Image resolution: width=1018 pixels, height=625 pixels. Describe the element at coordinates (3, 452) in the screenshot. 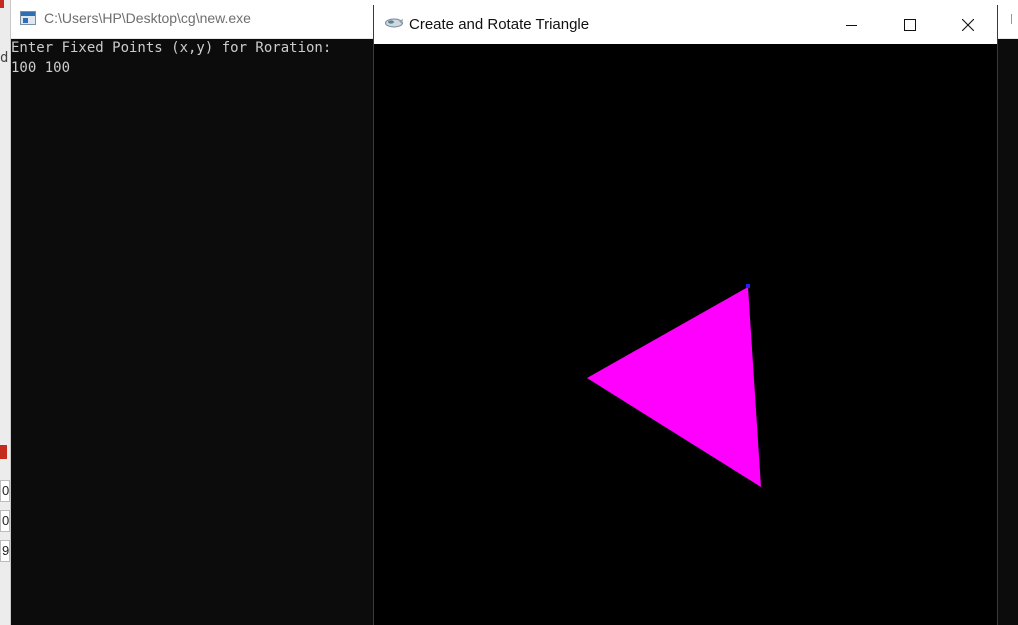

I see `background-toolbar-icon` at that location.